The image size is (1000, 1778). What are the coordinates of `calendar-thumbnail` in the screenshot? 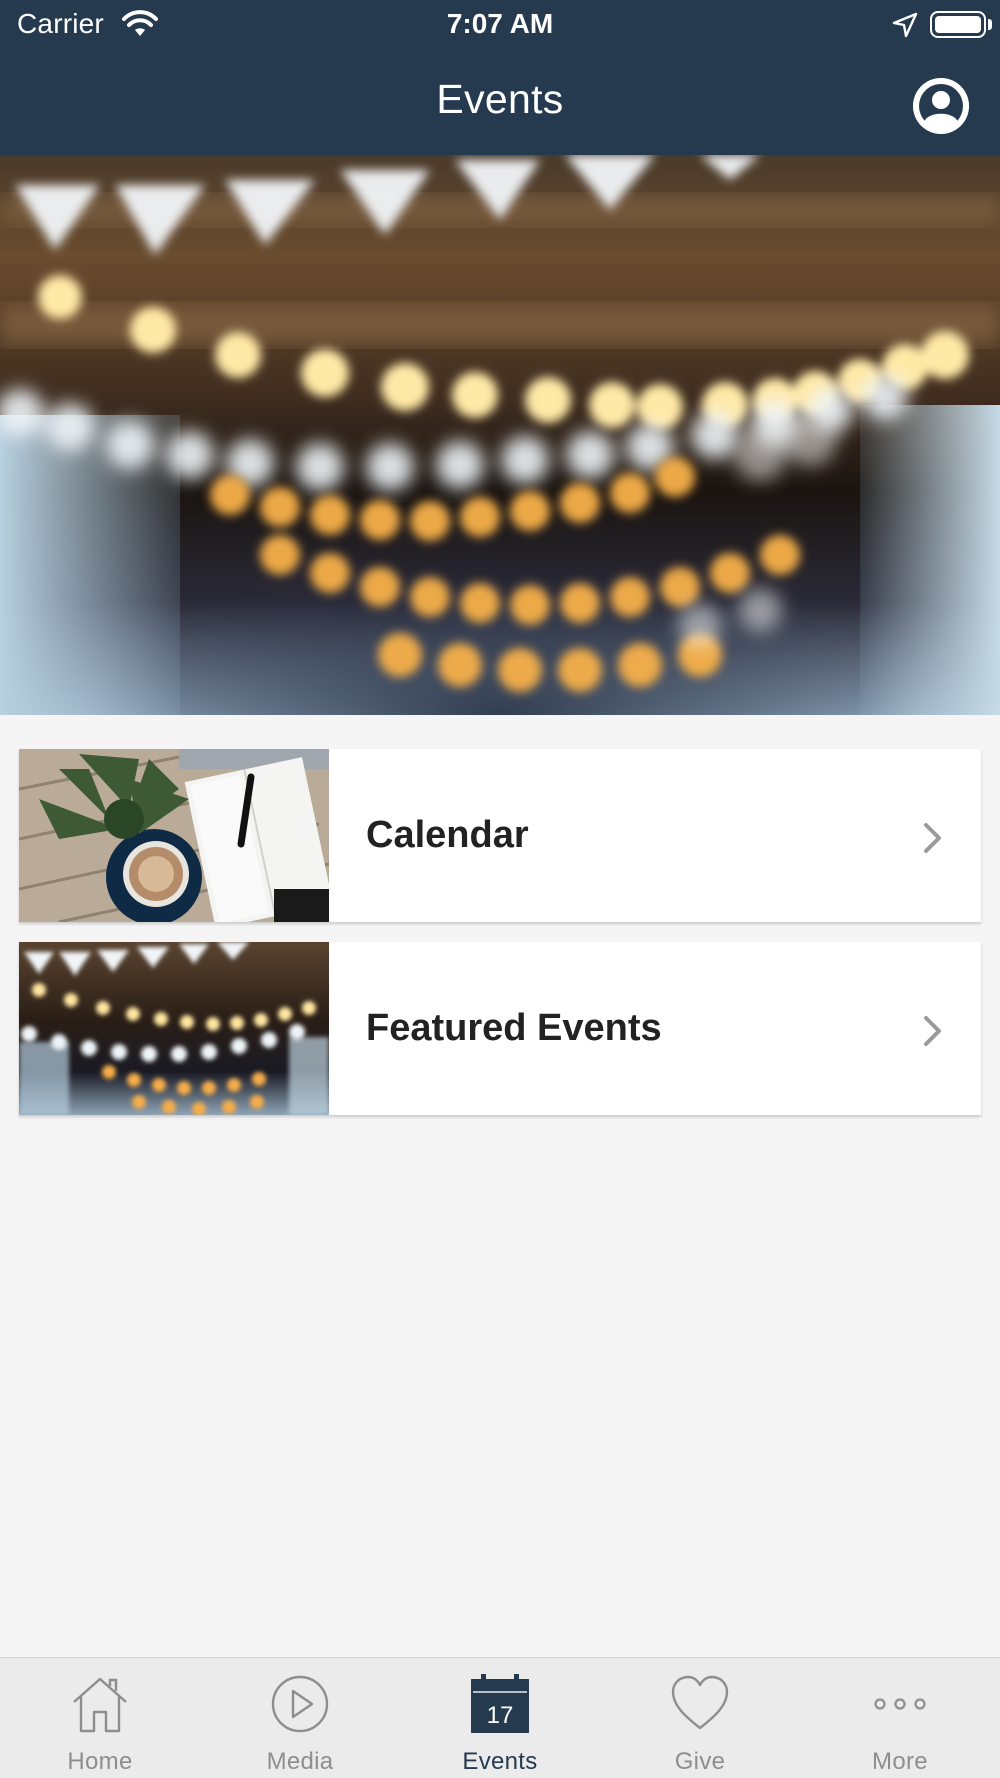 It's located at (174, 835).